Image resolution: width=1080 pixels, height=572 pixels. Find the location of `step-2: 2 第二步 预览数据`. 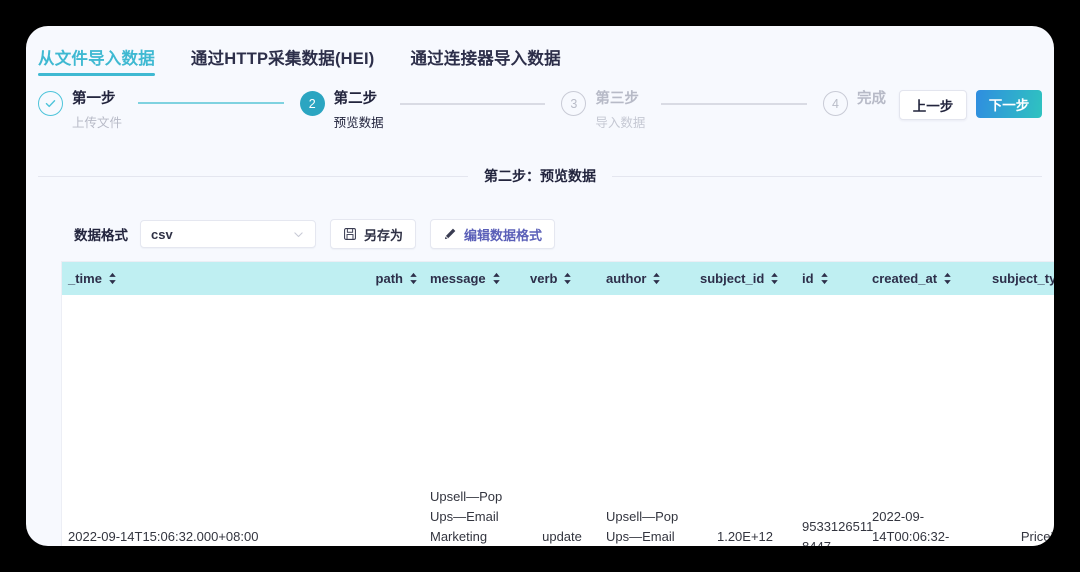

step-2: 2 第二步 预览数据 is located at coordinates (341, 111).